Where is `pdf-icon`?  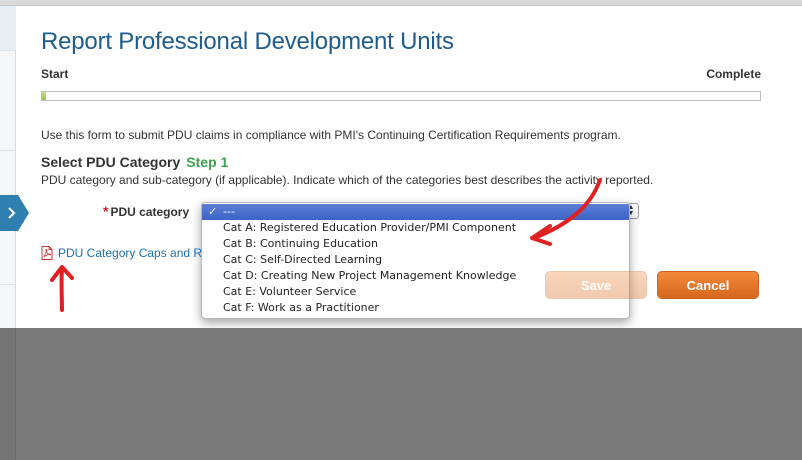 pdf-icon is located at coordinates (47, 253).